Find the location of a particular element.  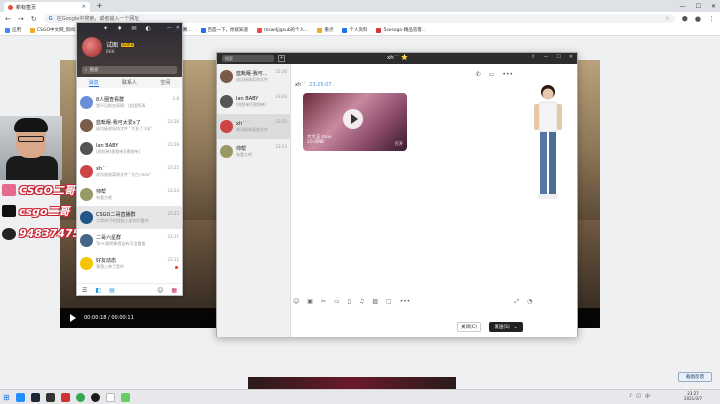

add-icon: + is located at coordinates (281, 58).